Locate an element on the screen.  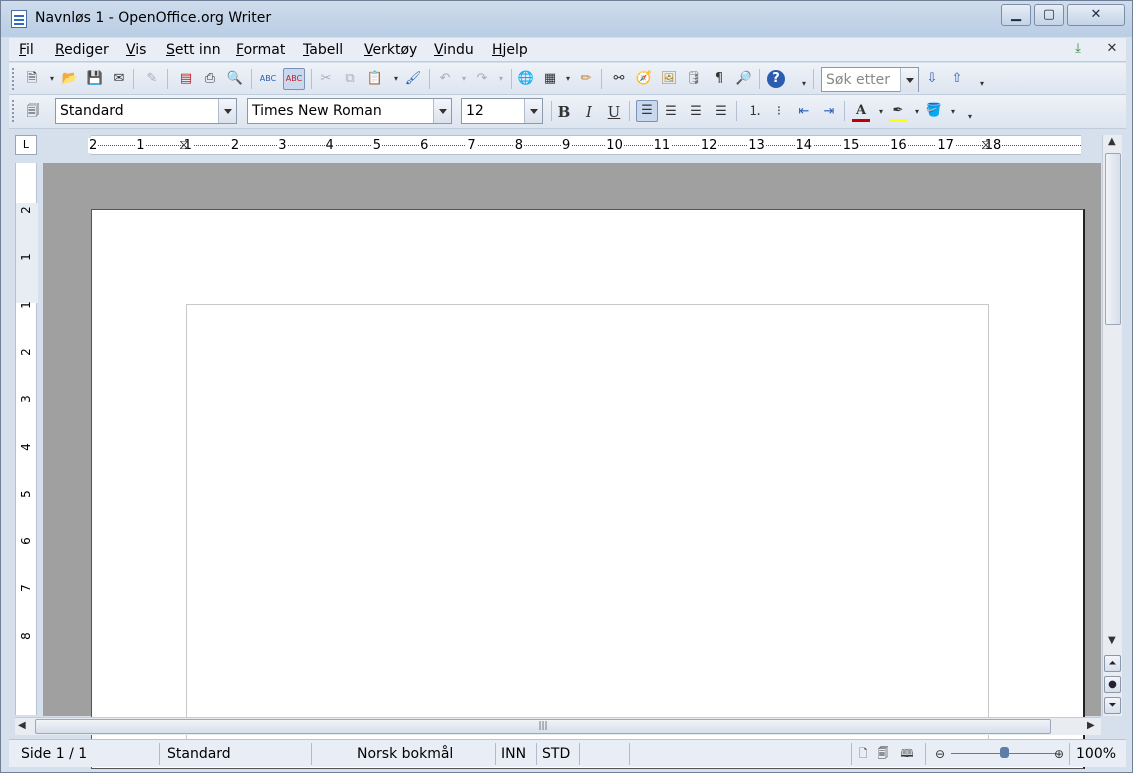
vertical-scrollbar: ▲ ▼ is located at coordinates (1112, 425).